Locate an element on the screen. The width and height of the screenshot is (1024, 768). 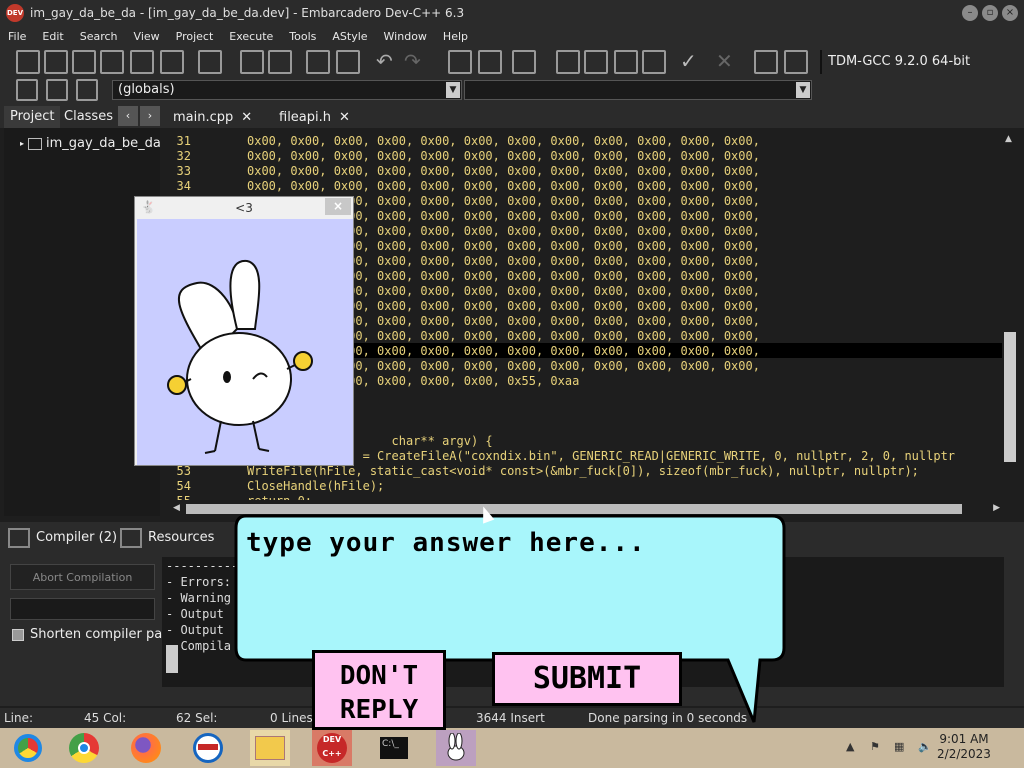
chevron-left-icon: ‹ is located at coordinates (128, 116).